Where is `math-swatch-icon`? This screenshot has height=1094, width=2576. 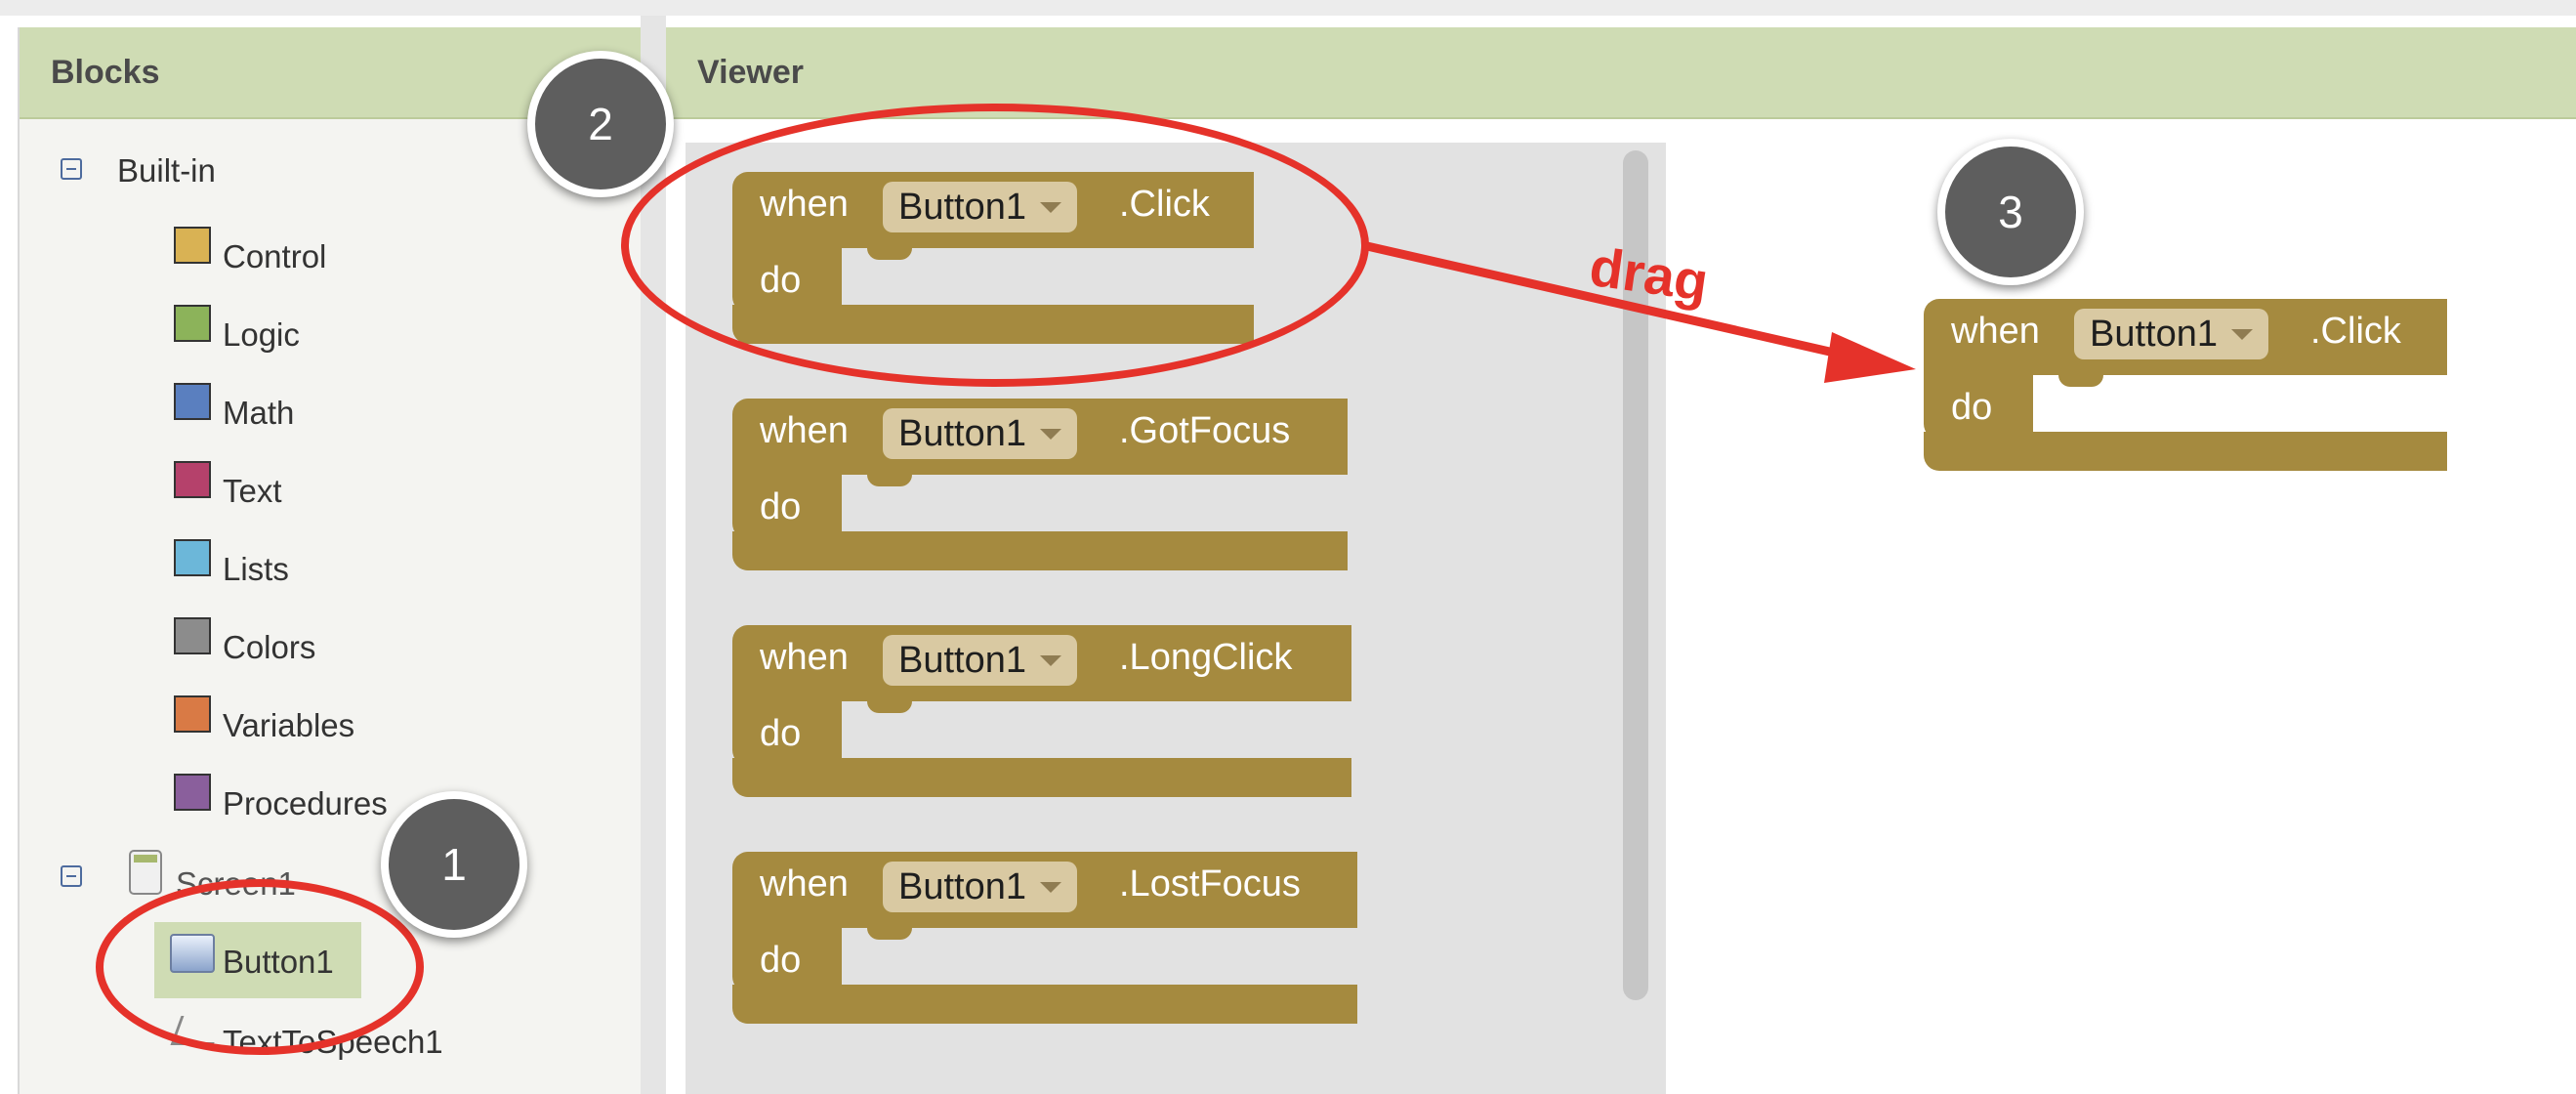
math-swatch-icon is located at coordinates (192, 401).